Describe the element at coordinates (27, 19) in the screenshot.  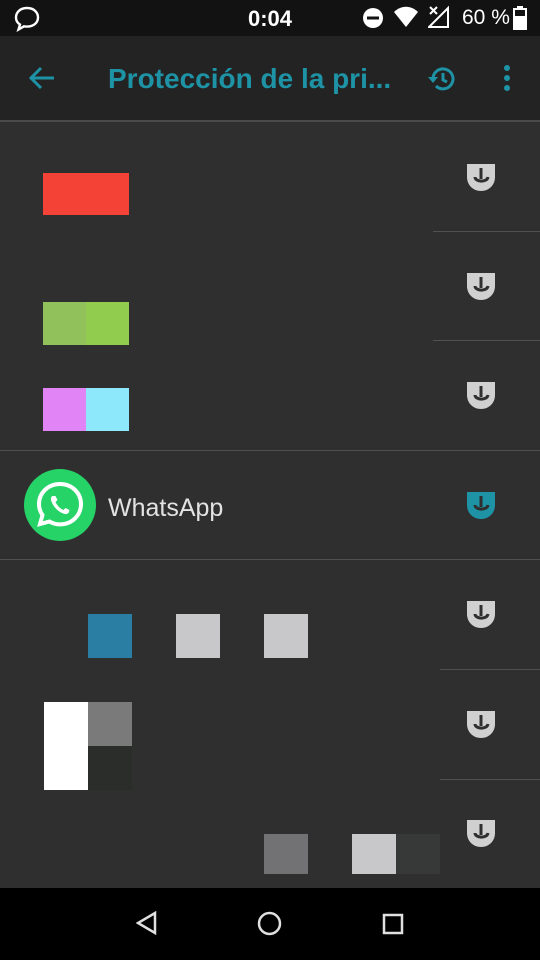
I see `chat-bubble-icon` at that location.